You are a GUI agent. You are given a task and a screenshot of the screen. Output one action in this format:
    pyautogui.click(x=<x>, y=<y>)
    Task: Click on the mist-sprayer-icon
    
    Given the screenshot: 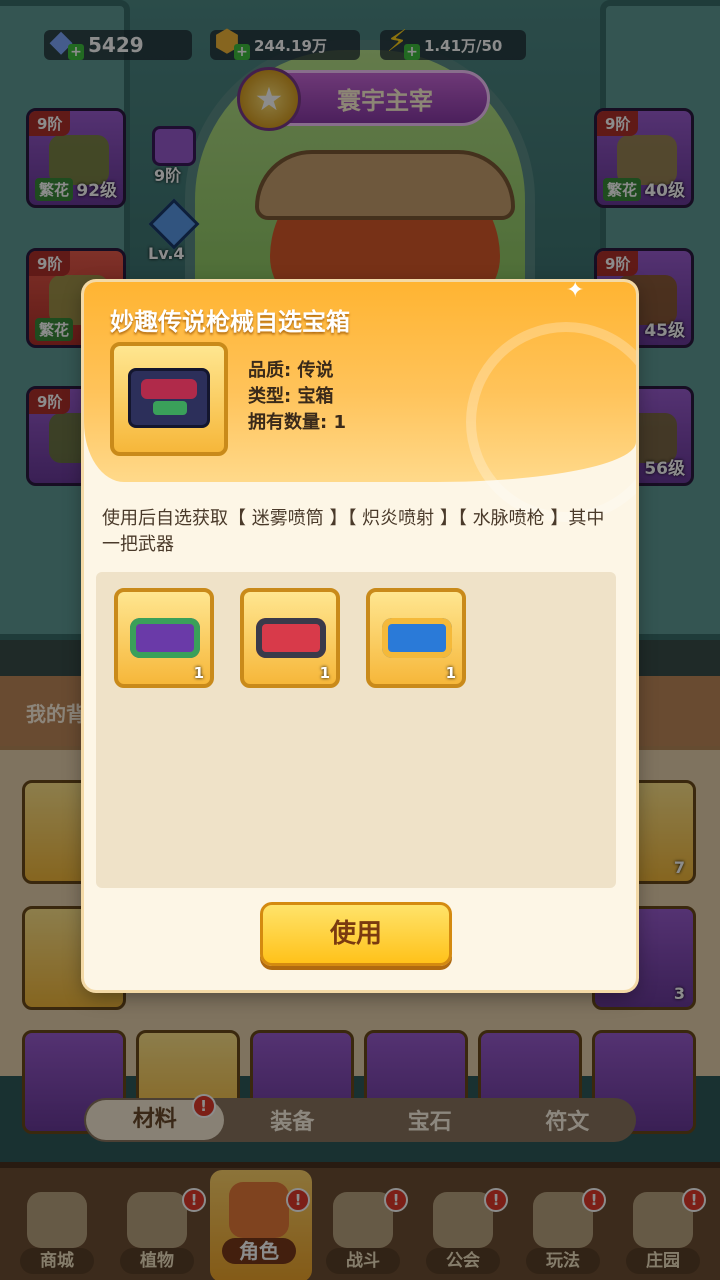 What is the action you would take?
    pyautogui.click(x=165, y=638)
    